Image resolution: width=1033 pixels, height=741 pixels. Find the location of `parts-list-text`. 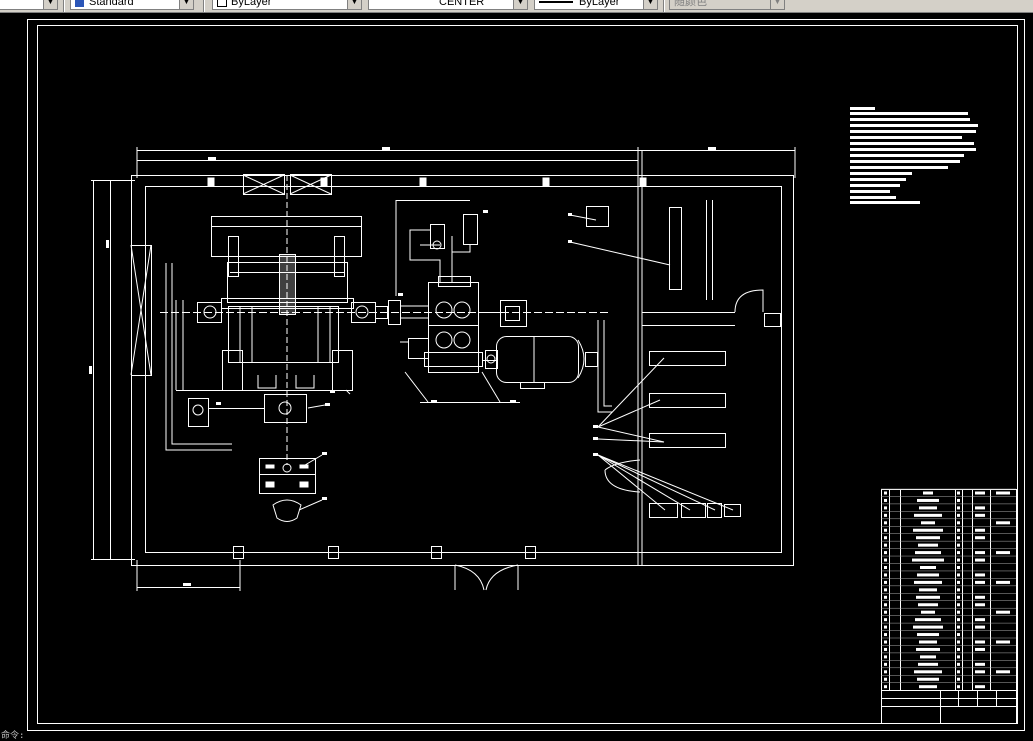

parts-list-text is located at coordinates (947, 590).